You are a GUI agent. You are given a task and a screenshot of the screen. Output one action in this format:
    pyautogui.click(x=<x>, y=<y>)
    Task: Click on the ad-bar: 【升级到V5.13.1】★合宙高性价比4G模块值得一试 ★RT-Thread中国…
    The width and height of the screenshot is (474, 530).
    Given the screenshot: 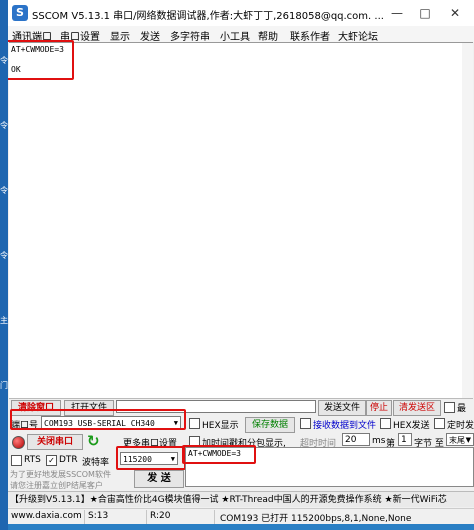 What is the action you would take?
    pyautogui.click(x=241, y=499)
    